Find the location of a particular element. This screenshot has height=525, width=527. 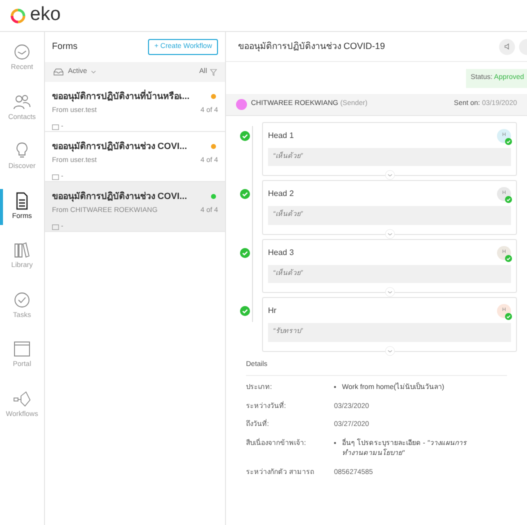

avatar is located at coordinates (241, 104).